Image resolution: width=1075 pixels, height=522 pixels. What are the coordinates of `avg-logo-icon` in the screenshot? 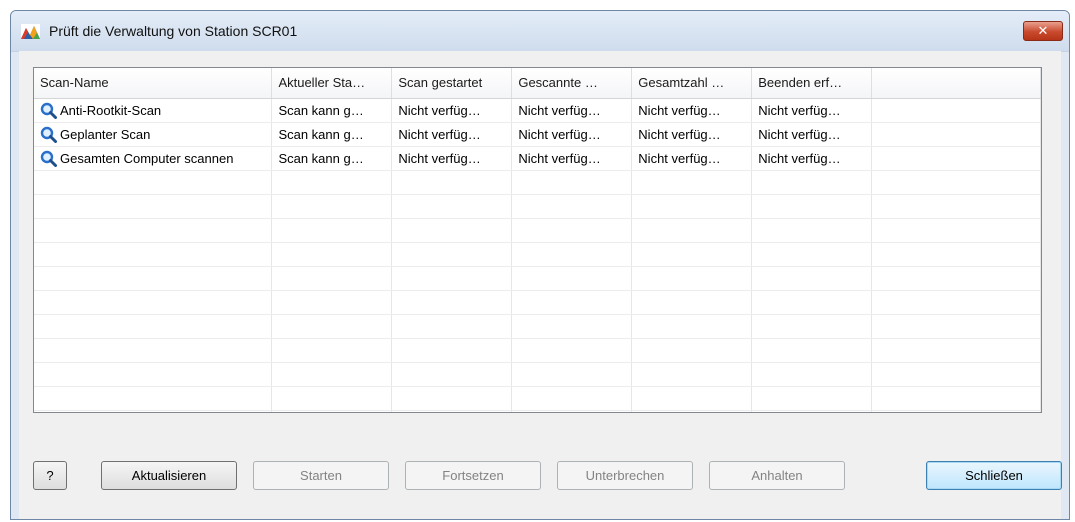 It's located at (30, 31).